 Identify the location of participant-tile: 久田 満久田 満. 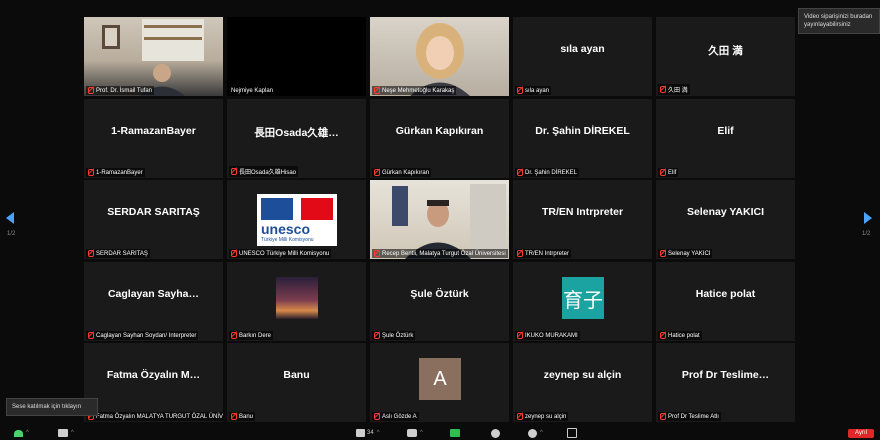
(725, 56).